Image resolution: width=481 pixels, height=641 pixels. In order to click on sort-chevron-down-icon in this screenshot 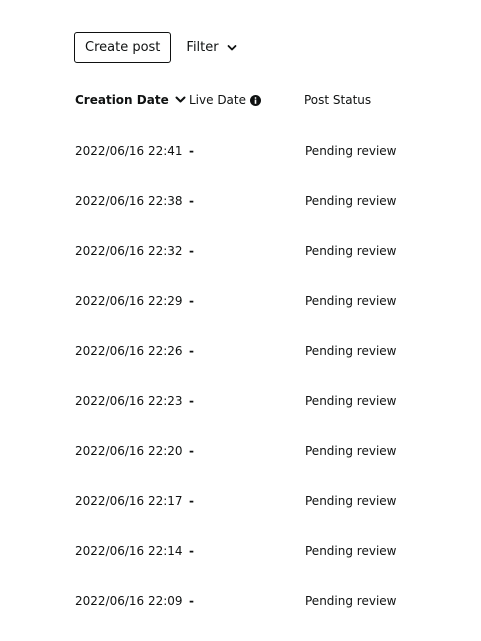, I will do `click(180, 99)`.